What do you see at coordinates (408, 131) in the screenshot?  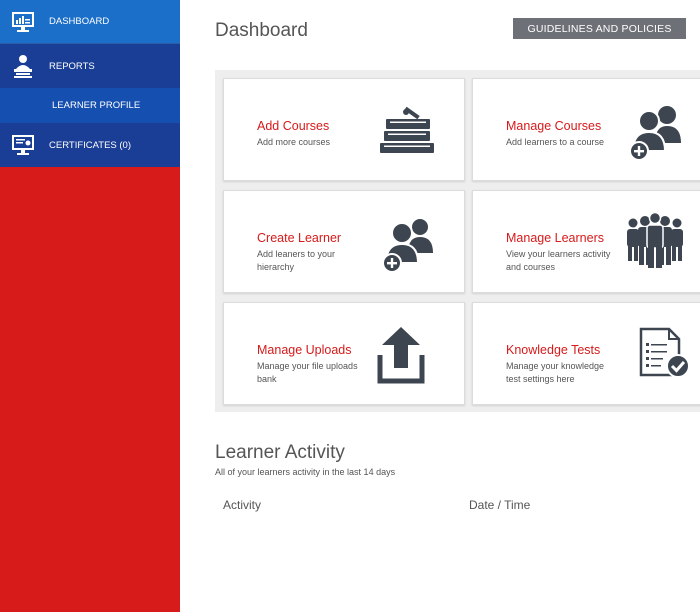 I see `books-icon` at bounding box center [408, 131].